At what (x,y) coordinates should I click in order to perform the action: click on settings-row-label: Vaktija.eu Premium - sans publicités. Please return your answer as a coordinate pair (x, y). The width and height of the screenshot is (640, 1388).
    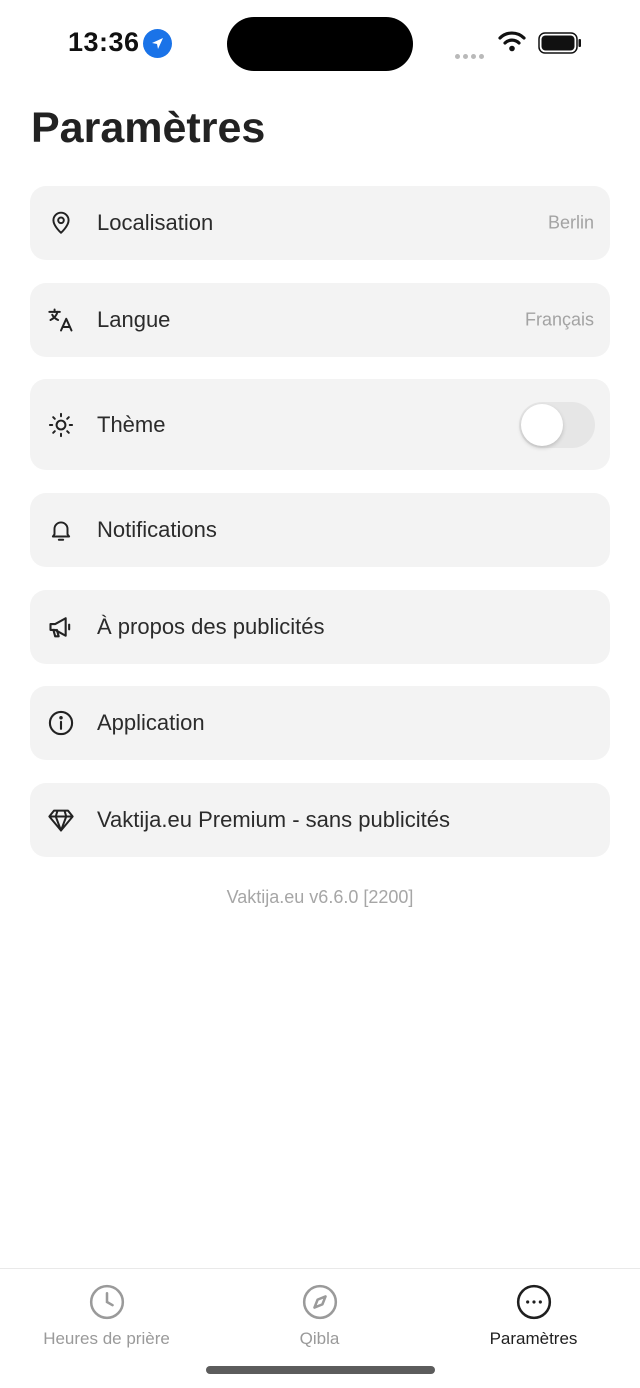
    Looking at the image, I should click on (273, 819).